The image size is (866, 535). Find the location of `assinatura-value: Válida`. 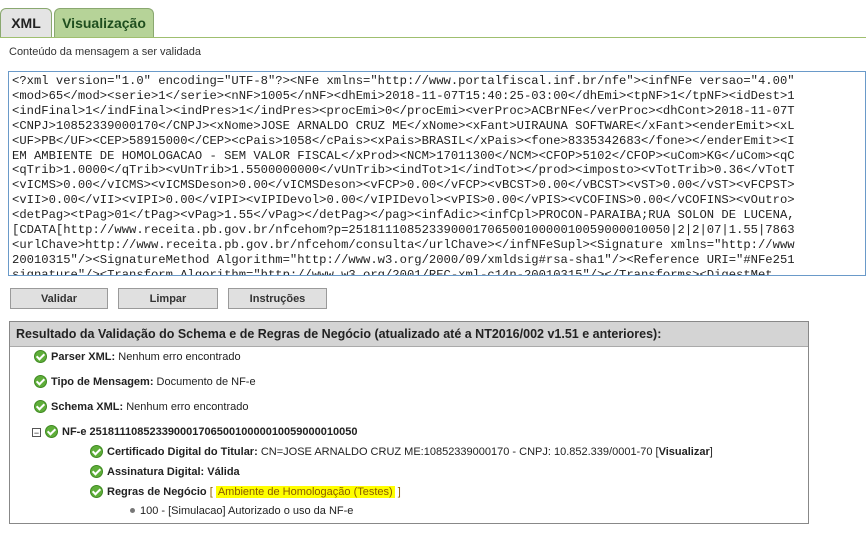

assinatura-value: Válida is located at coordinates (223, 472).